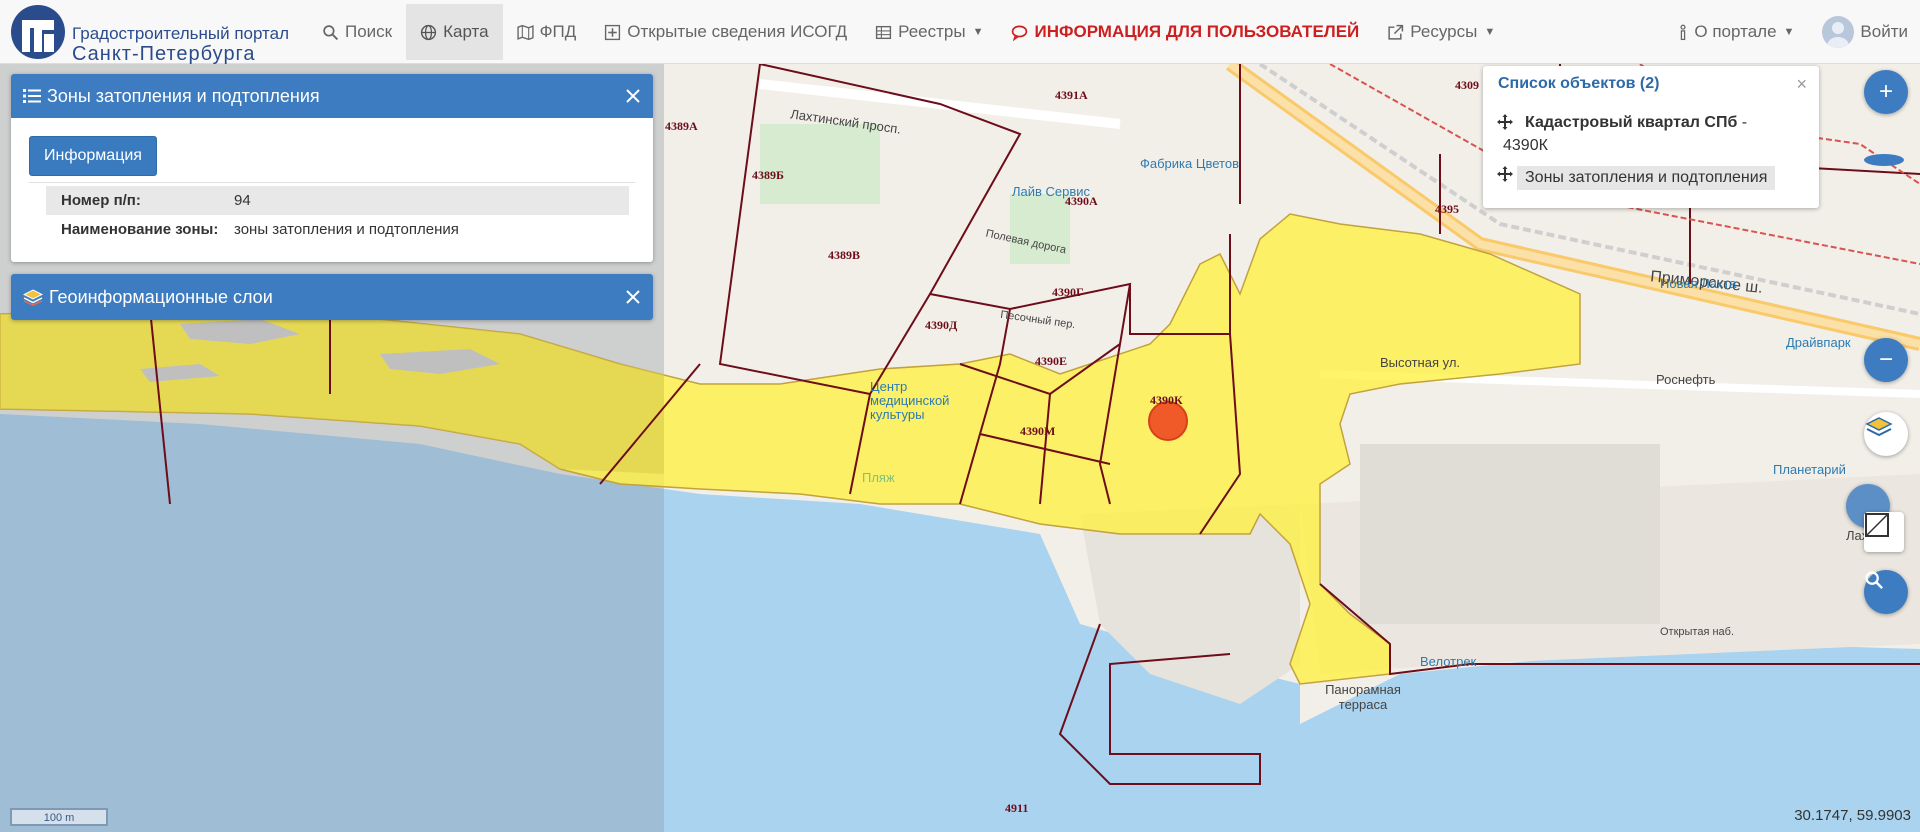 The image size is (1920, 832). Describe the element at coordinates (1852, 815) in the screenshot. I see `cursor-coordinates: 30.1747, 59.9903` at that location.